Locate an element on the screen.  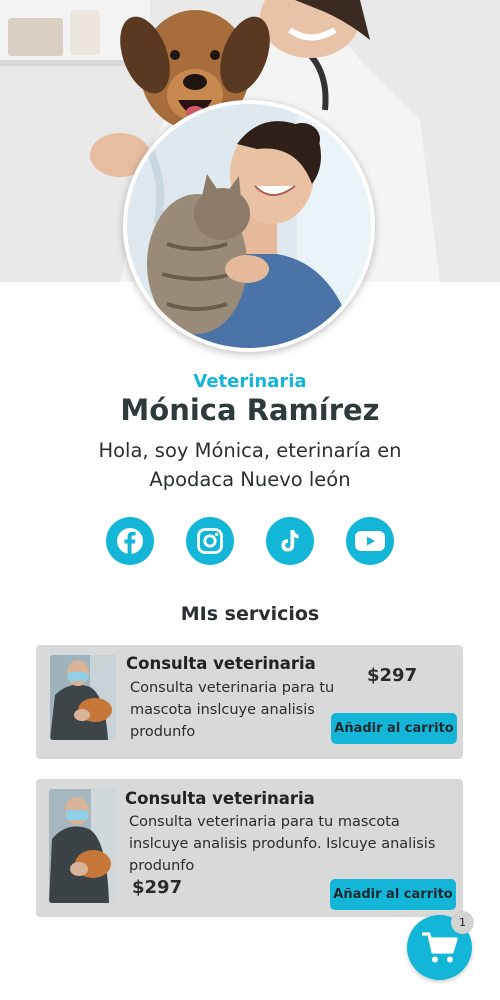
profile-avatar is located at coordinates (249, 226).